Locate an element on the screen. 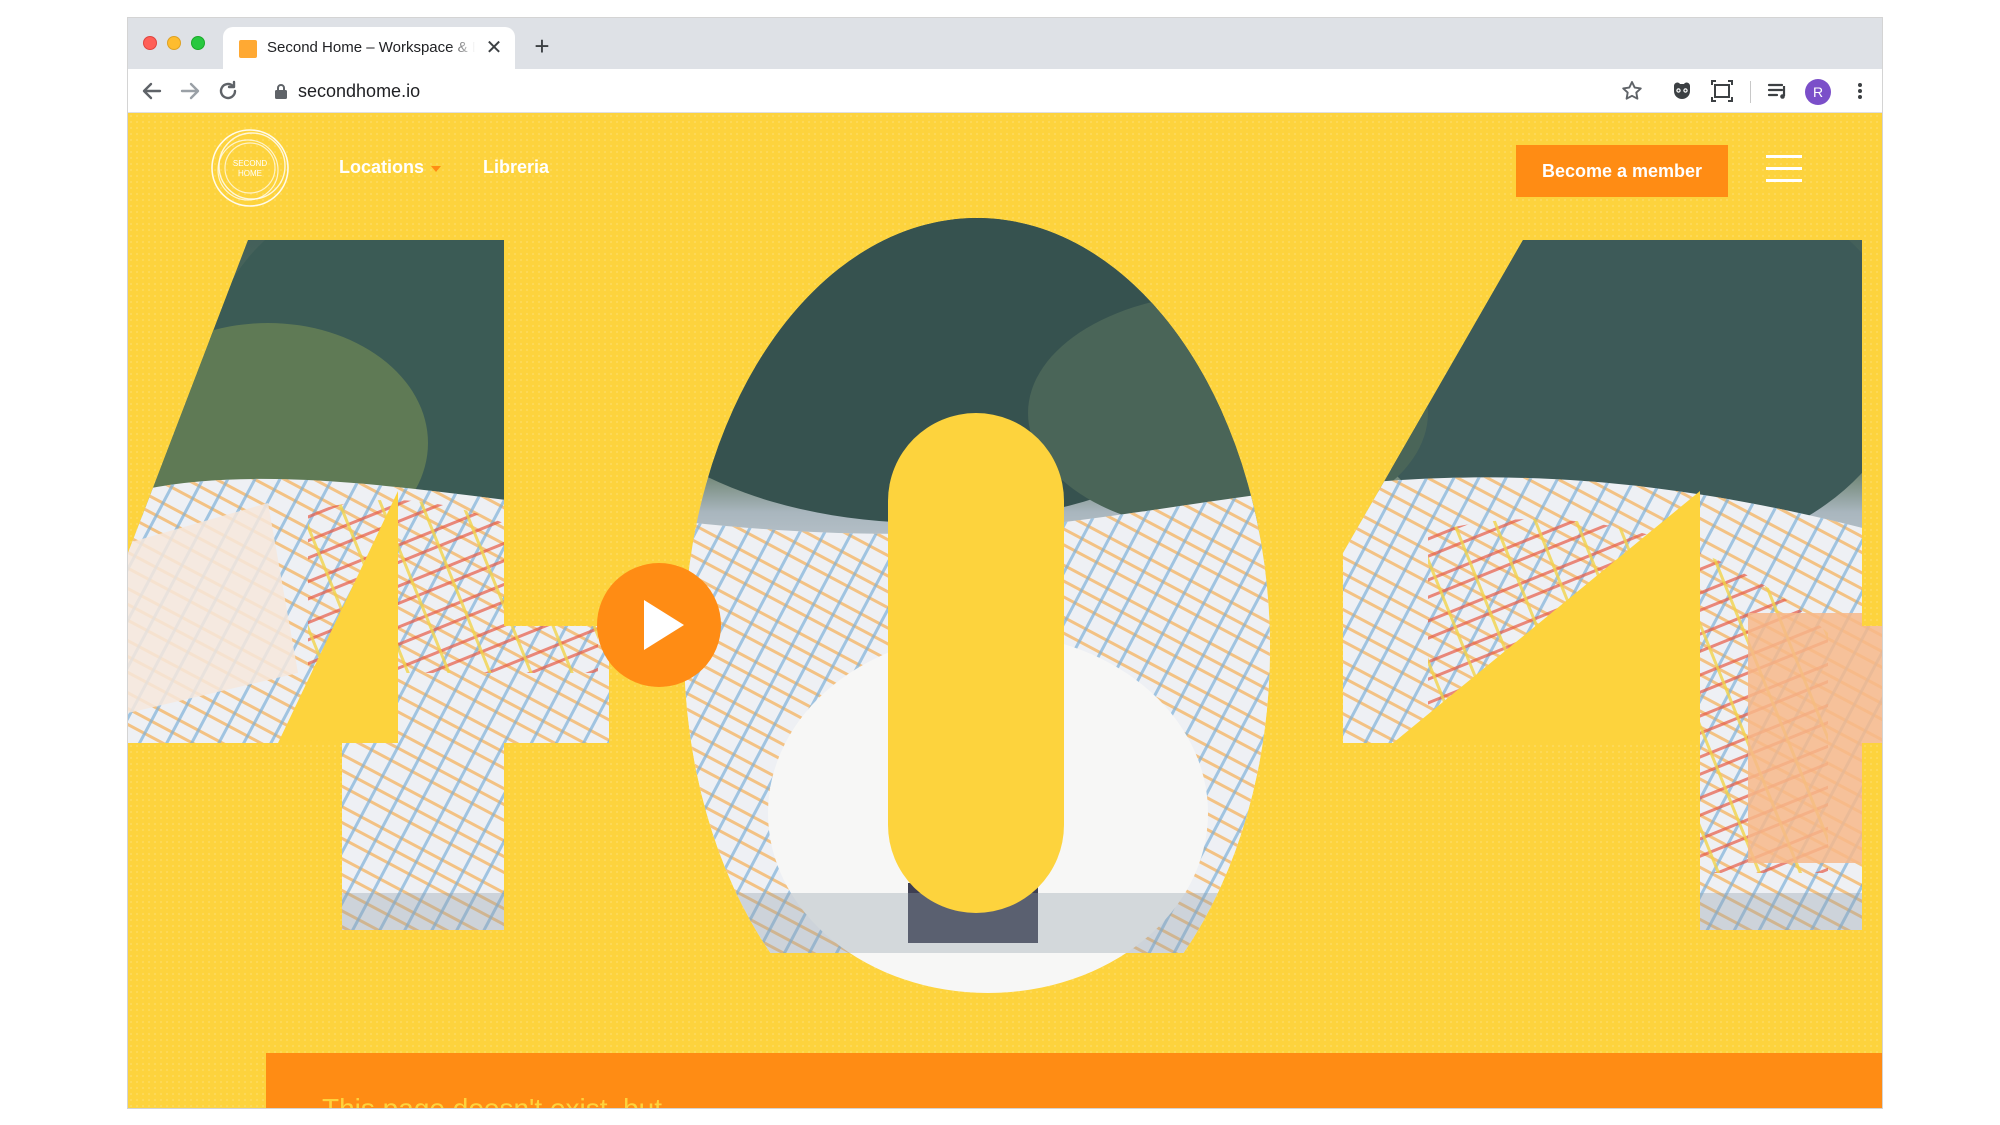 This screenshot has height=1125, width=2000. nav-locations-link: Locations is located at coordinates (381, 167).